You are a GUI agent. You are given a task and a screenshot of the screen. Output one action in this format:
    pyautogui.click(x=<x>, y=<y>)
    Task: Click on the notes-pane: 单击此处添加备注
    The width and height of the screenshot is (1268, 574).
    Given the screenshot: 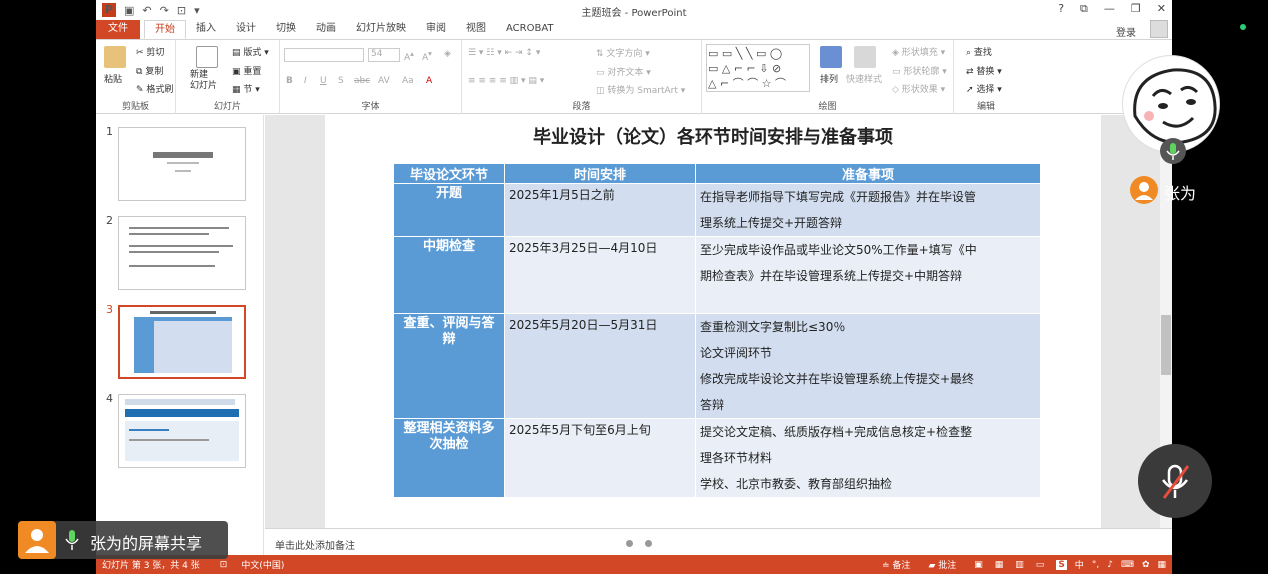 What is the action you would take?
    pyautogui.click(x=718, y=541)
    